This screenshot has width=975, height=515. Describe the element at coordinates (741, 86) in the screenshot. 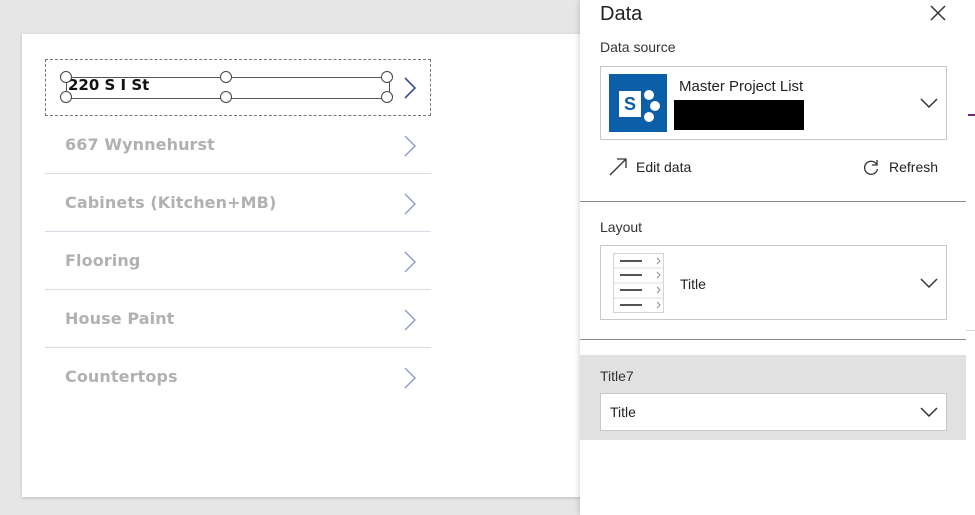

I see `data-source-name: Master Project List` at that location.